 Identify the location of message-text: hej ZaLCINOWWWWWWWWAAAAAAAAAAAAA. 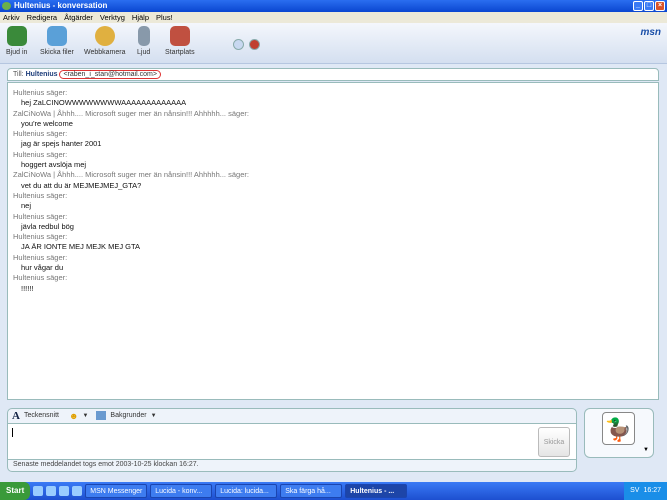
(104, 103).